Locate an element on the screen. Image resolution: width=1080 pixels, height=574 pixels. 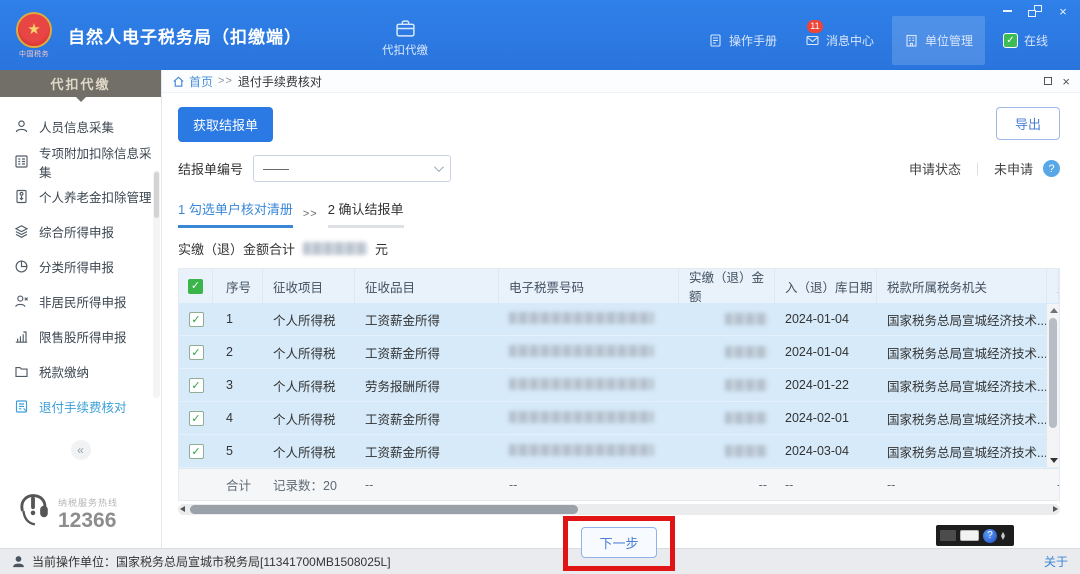
ime-expand-icon: ▴ ▾ is located at coordinates (1003, 535).